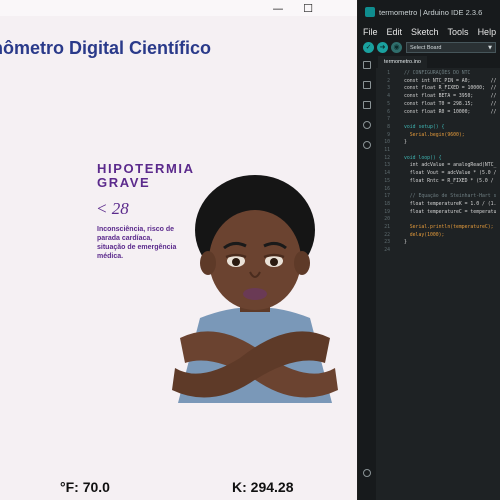  What do you see at coordinates (424, 127) in the screenshot?
I see `code-text: void setup() {` at bounding box center [424, 127].